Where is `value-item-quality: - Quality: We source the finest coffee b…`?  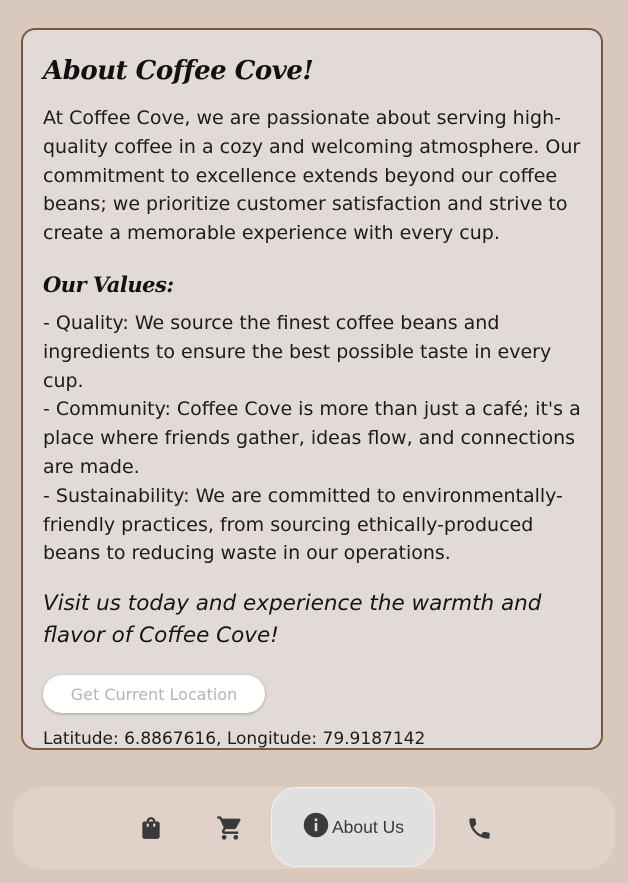
value-item-quality: - Quality: We source the finest coffee b… is located at coordinates (297, 351).